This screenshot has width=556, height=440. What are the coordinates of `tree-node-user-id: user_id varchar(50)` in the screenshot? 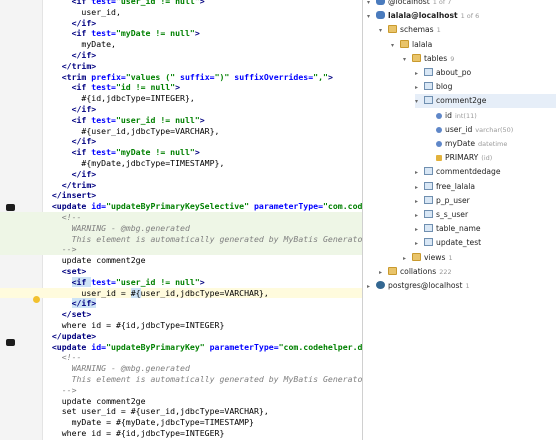 It's located at (491, 130).